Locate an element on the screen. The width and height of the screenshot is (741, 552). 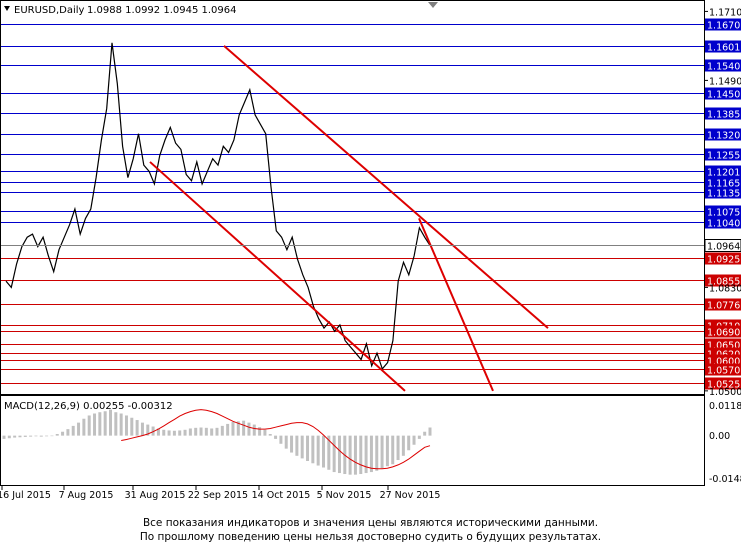
level-label: 1.1255 is located at coordinates (723, 156).